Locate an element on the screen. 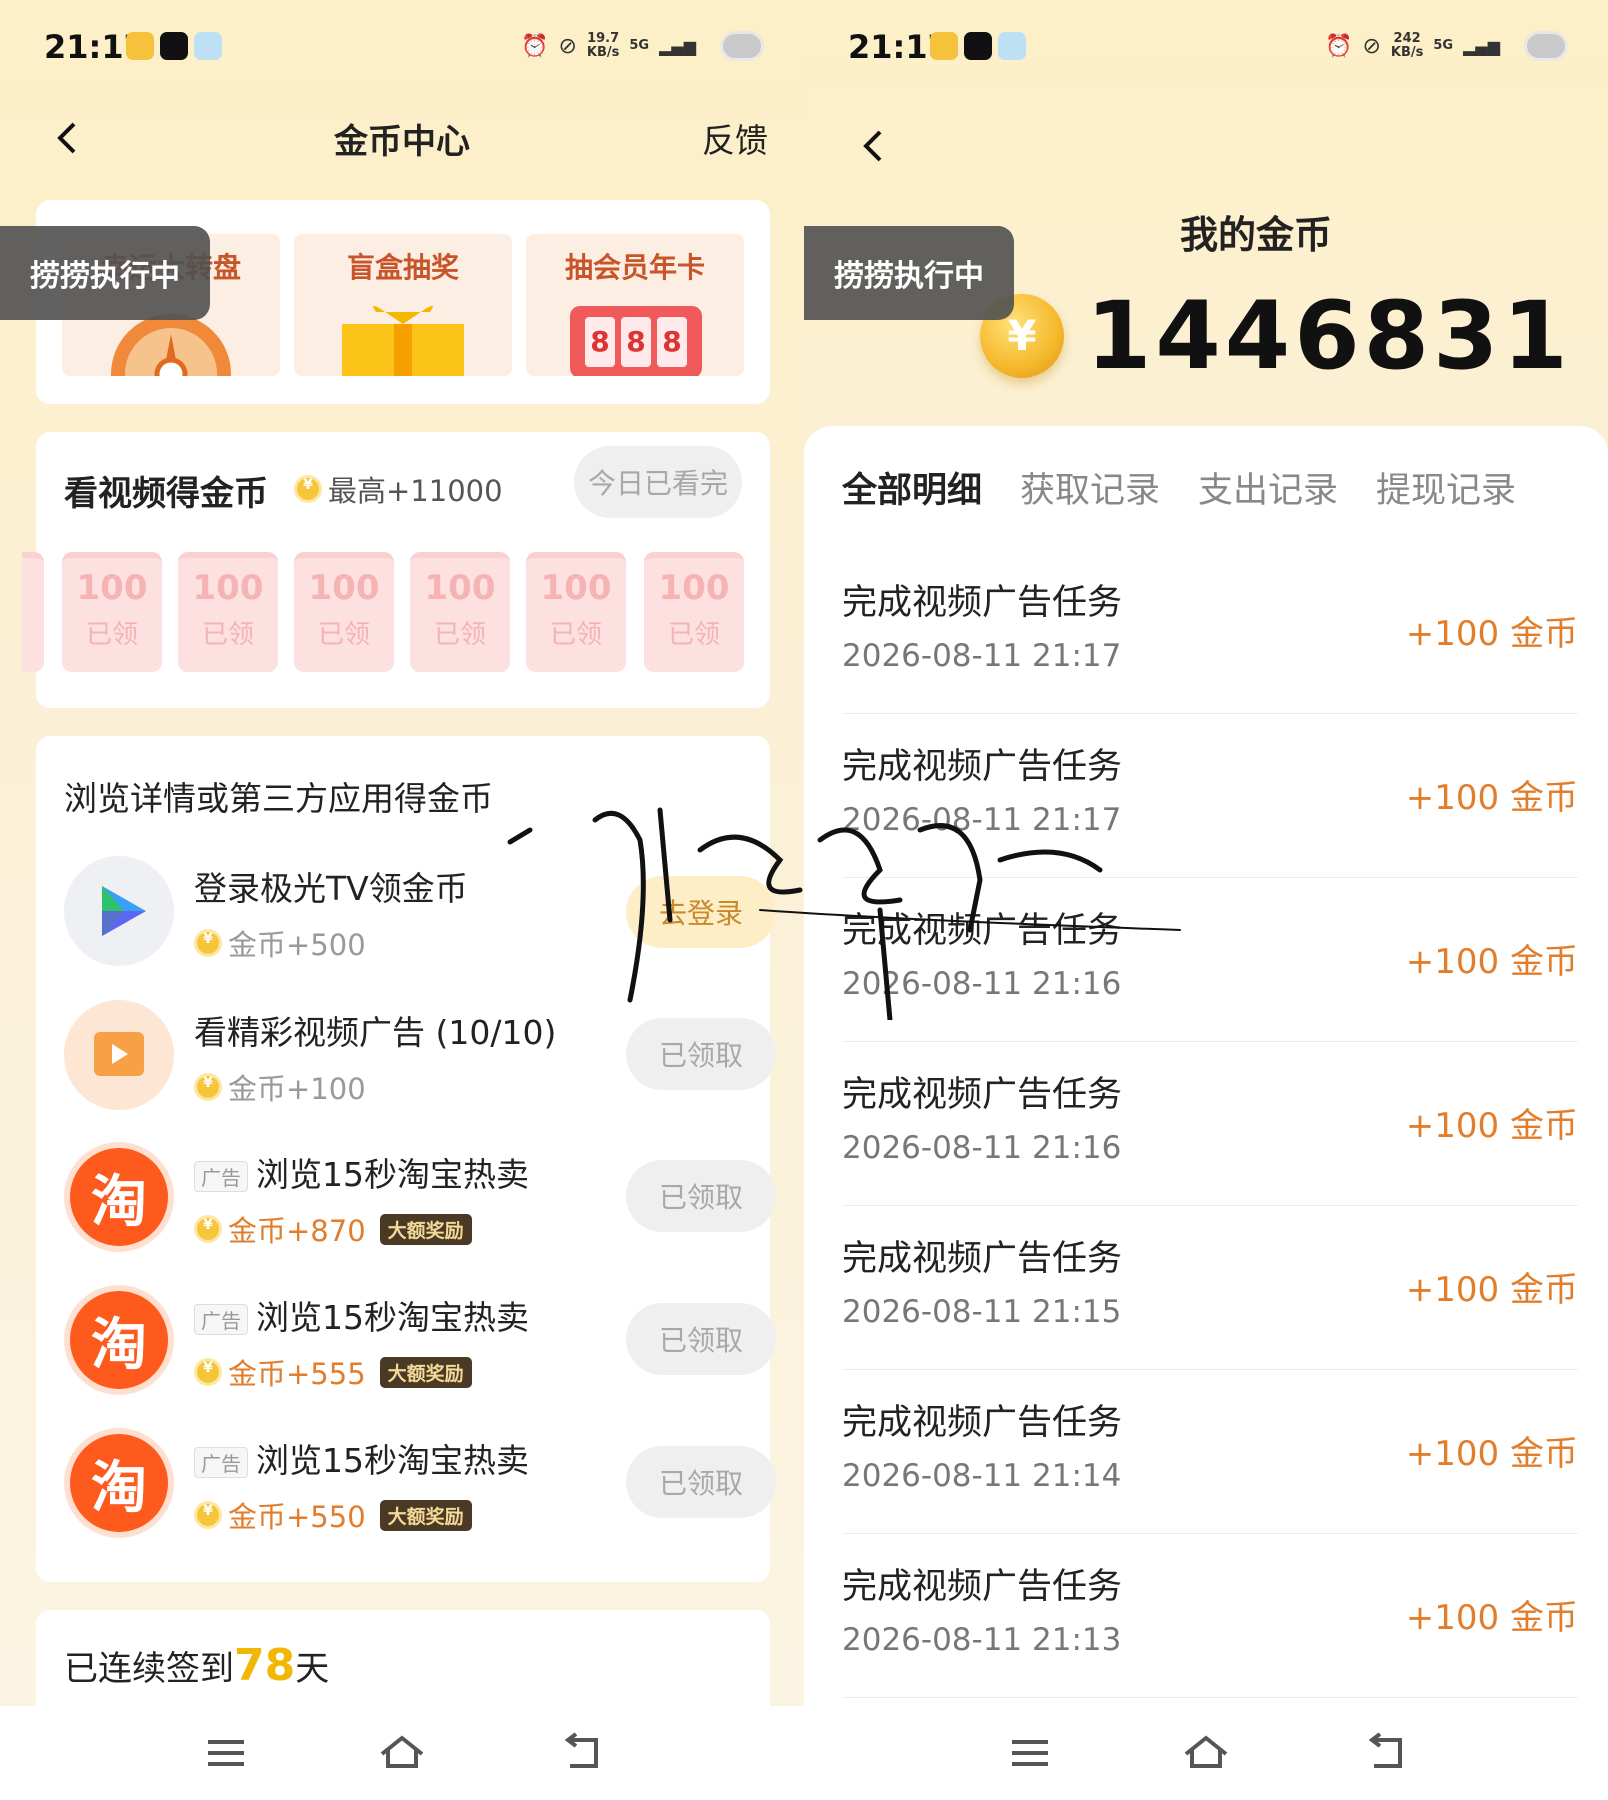 This screenshot has height=1800, width=1608. status-bar: 21:17 ⏰ ⊘ 242 KB/s 5G ▂▄▆ is located at coordinates (1206, 48).